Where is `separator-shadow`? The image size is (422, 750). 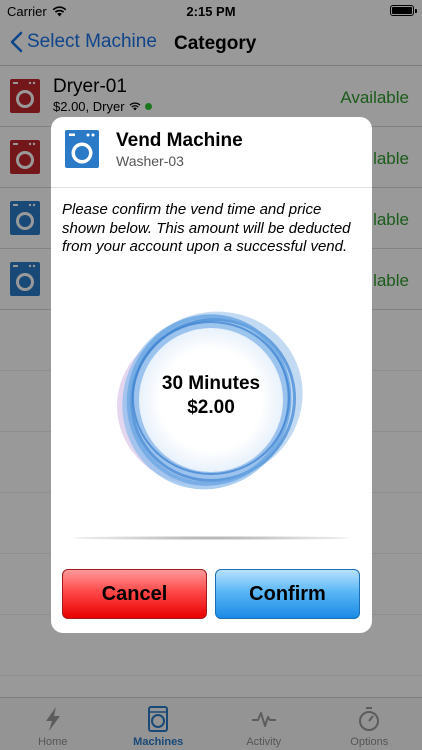
separator-shadow is located at coordinates (211, 538).